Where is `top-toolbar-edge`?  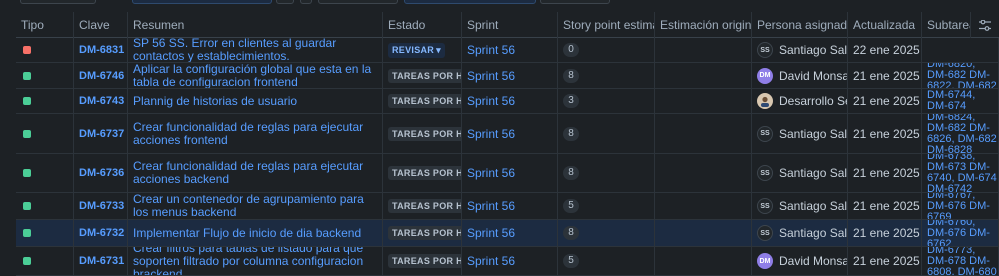 top-toolbar-edge is located at coordinates (499, 5).